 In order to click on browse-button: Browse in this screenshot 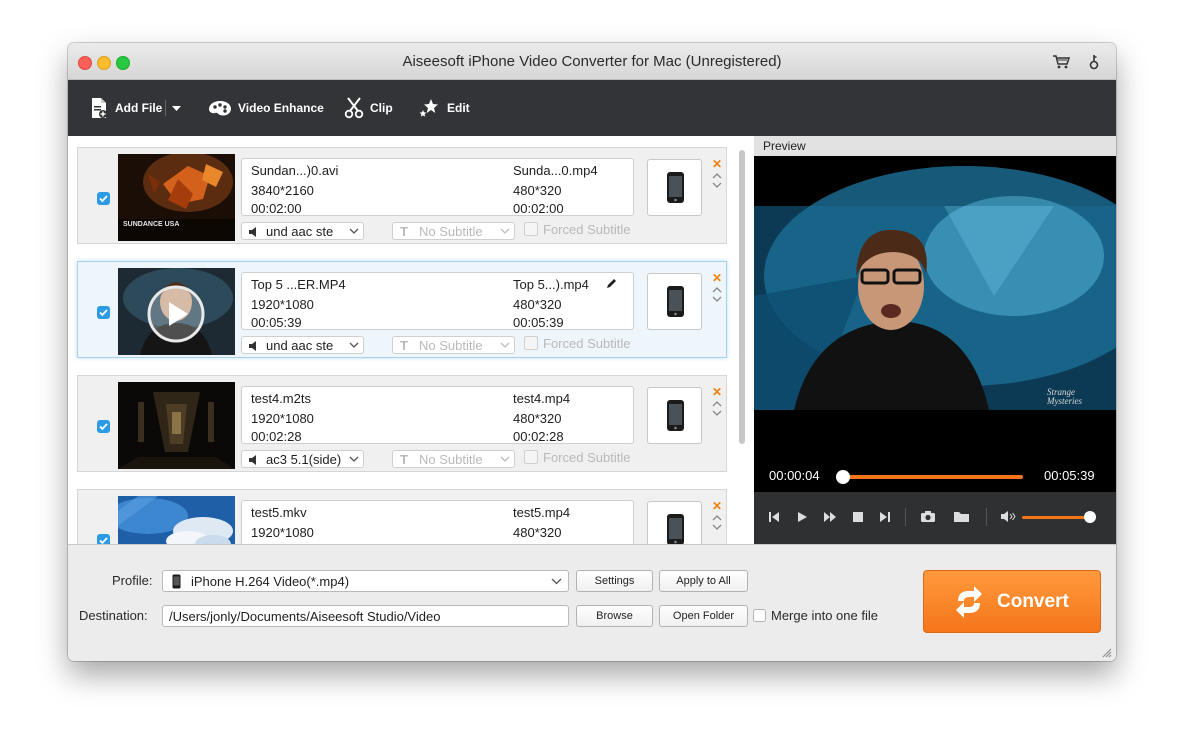, I will do `click(614, 616)`.